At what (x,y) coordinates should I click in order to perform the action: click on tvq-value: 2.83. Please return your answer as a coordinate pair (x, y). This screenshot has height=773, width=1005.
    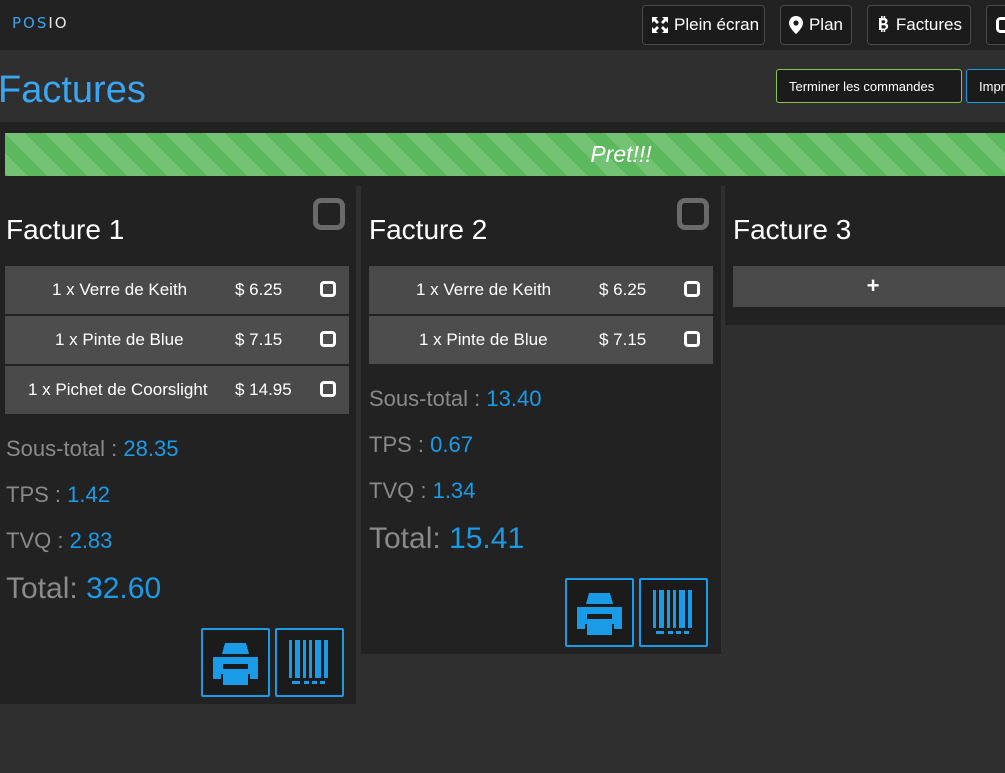
    Looking at the image, I should click on (91, 540).